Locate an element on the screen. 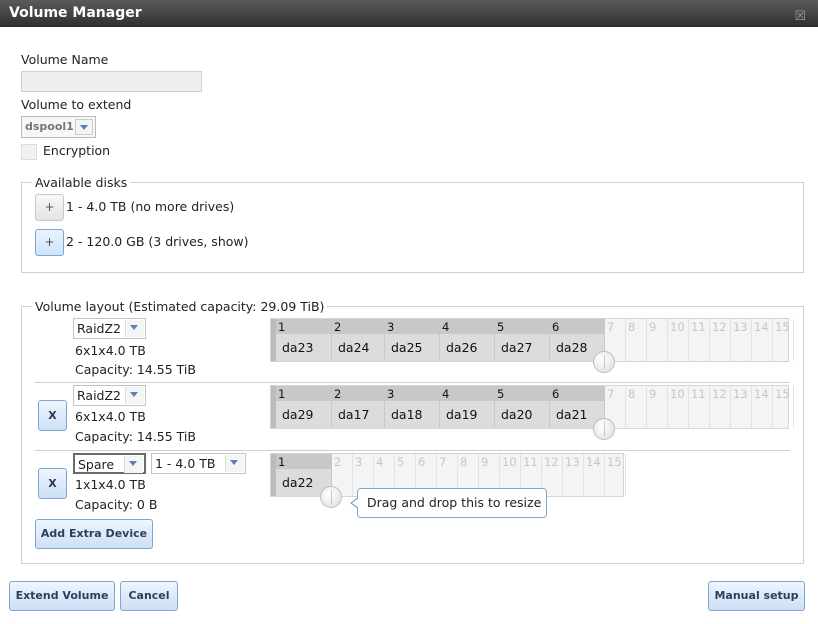  disk-name: da21 is located at coordinates (572, 414).